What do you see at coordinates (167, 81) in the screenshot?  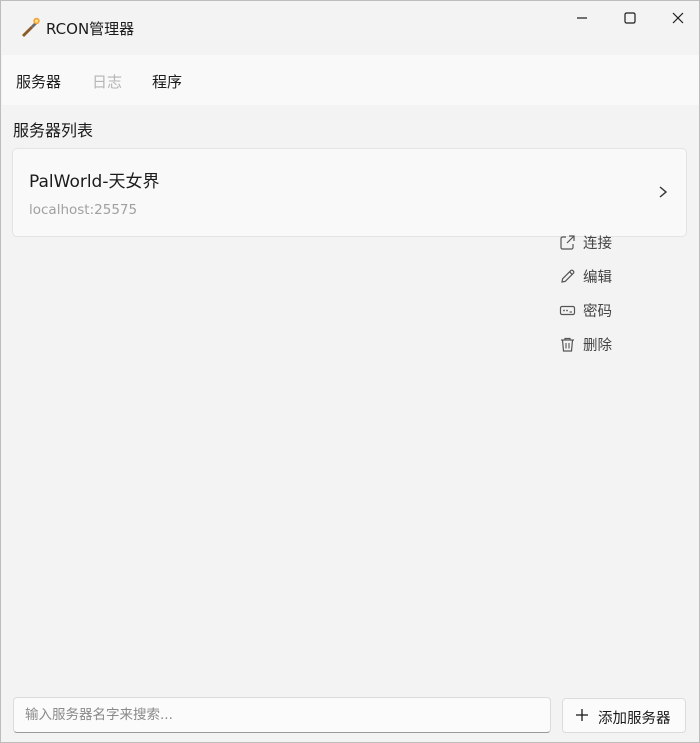 I see `nav-tab-programs: 程序` at bounding box center [167, 81].